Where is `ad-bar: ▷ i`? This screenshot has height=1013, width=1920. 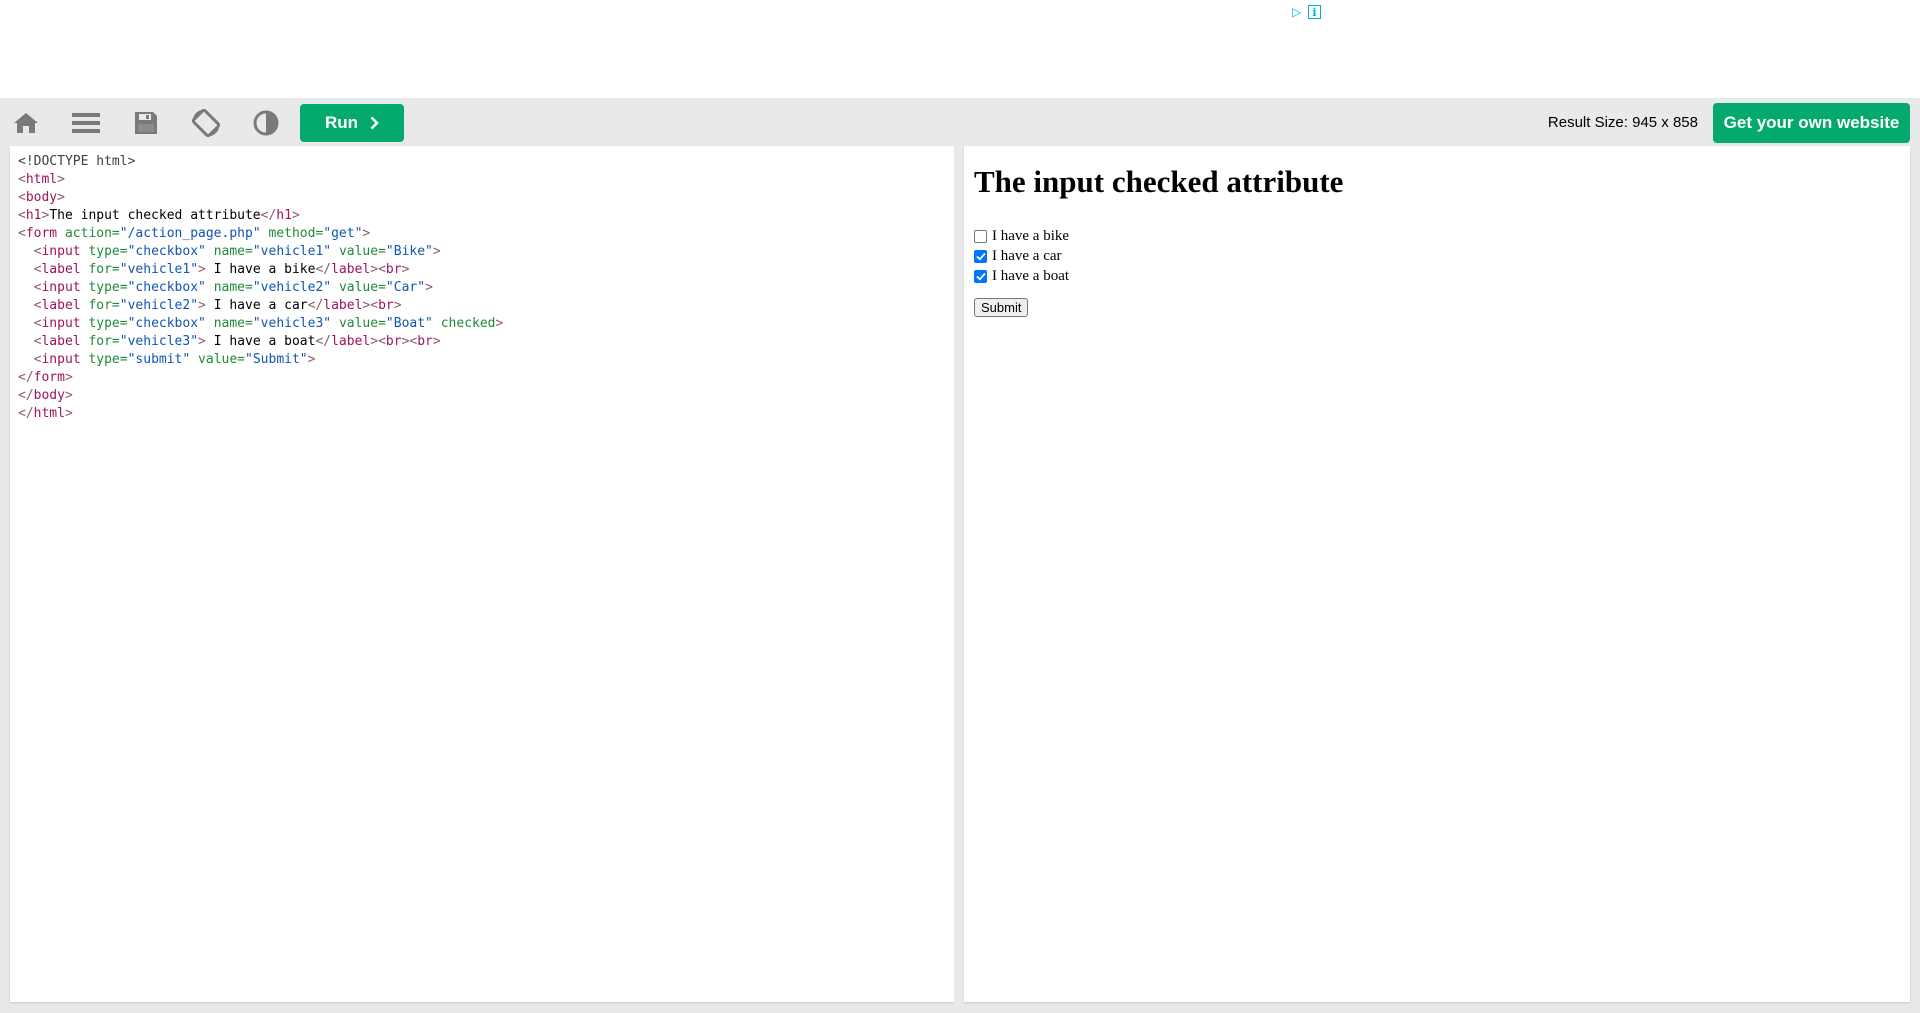 ad-bar: ▷ i is located at coordinates (960, 49).